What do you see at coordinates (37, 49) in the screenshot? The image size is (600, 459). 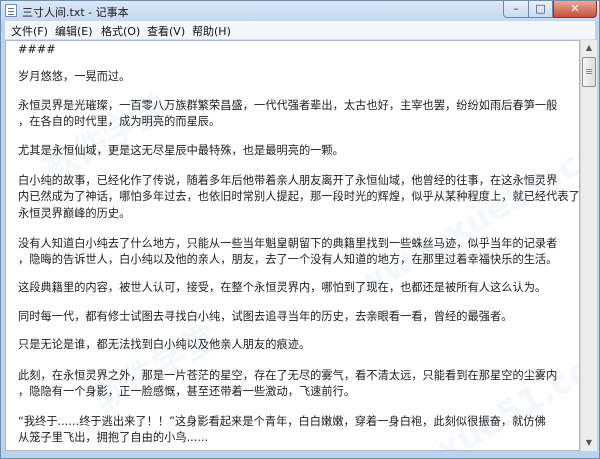 I see `text-line: ####` at bounding box center [37, 49].